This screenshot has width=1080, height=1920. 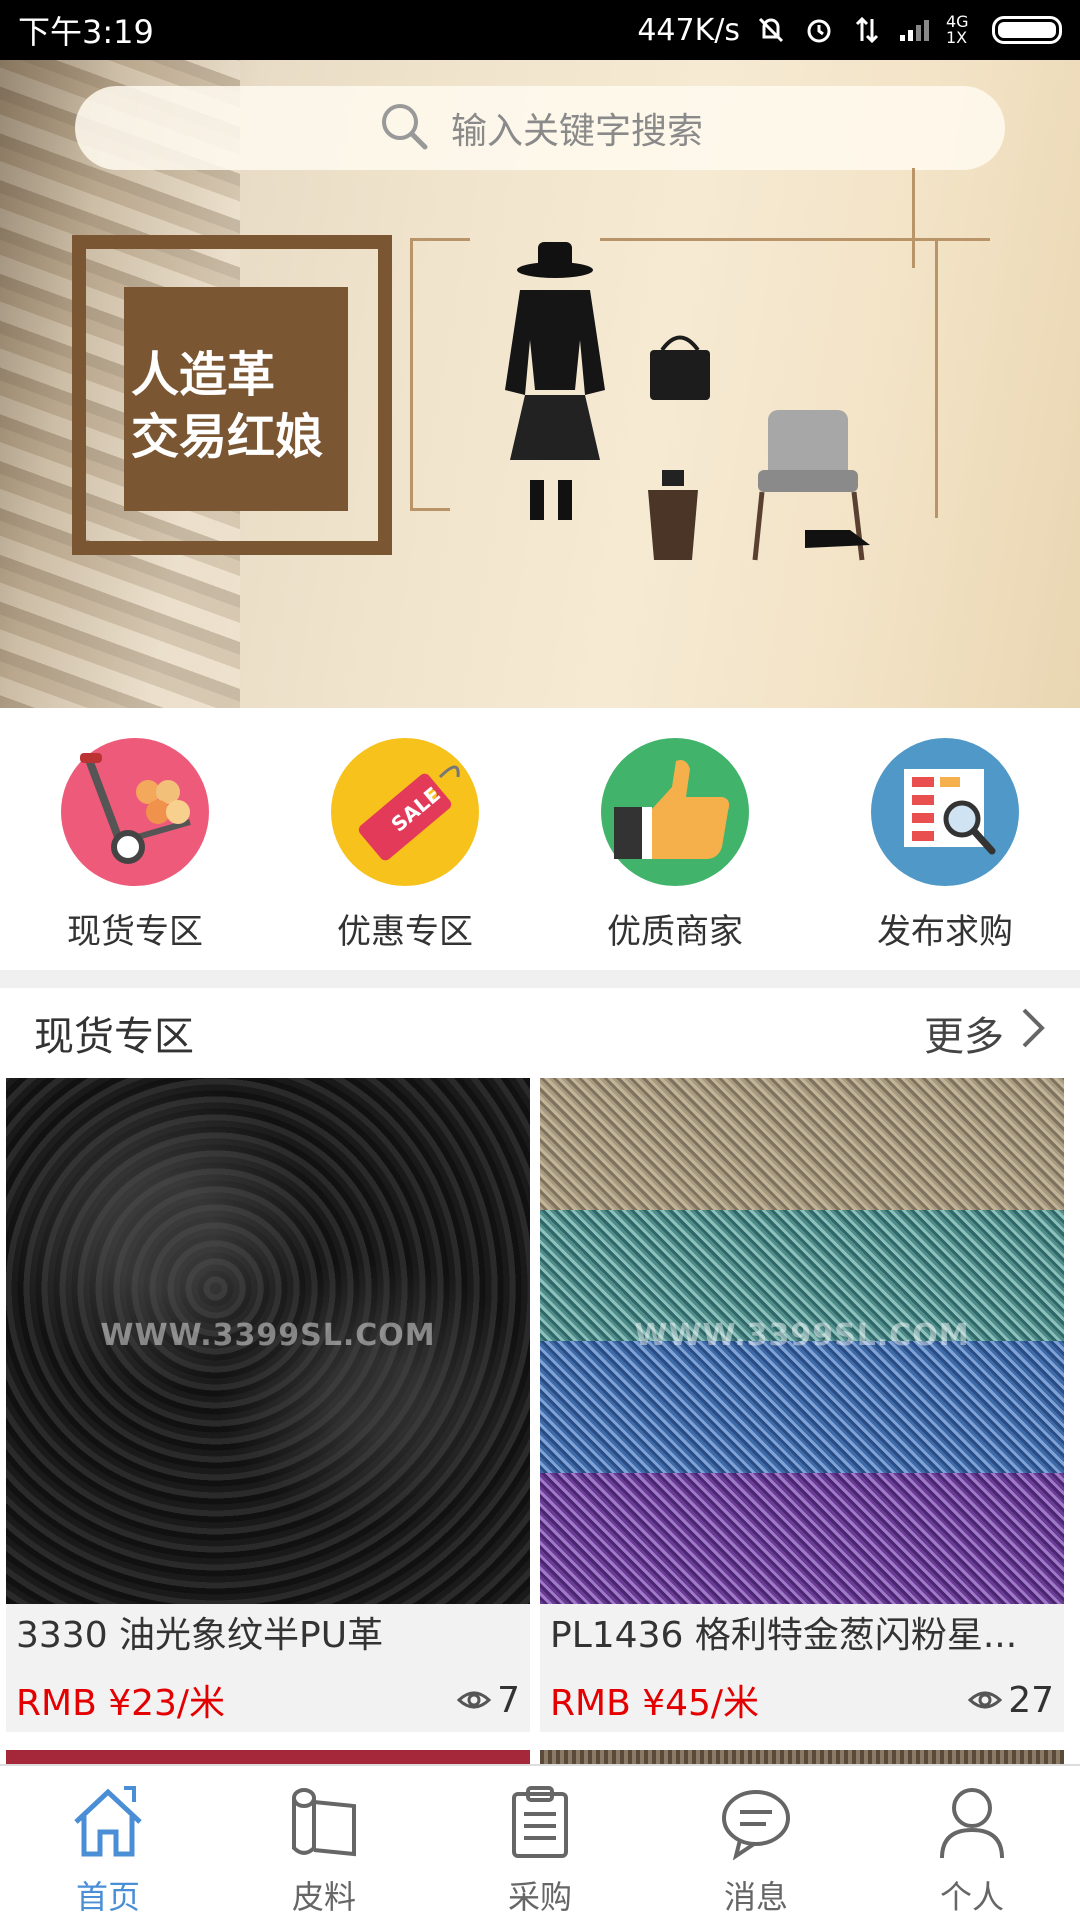 I want to click on chevron-right-icon, so click(x=1032, y=1033).